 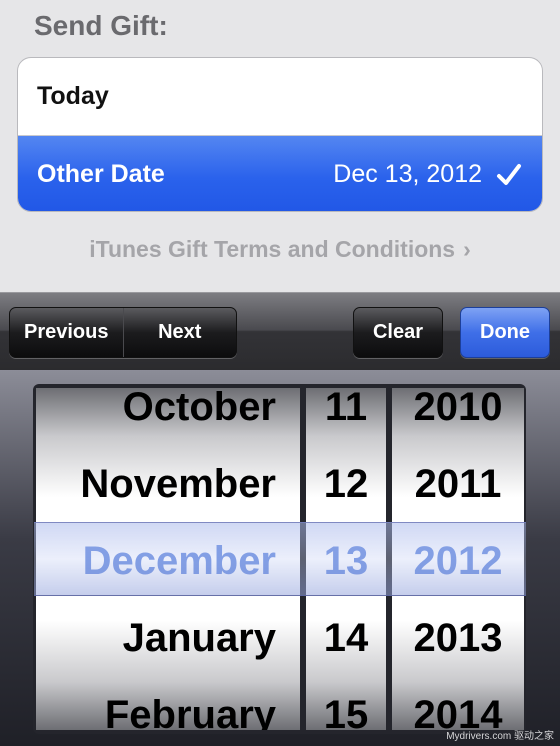 What do you see at coordinates (398, 332) in the screenshot?
I see `clear-button: Clear` at bounding box center [398, 332].